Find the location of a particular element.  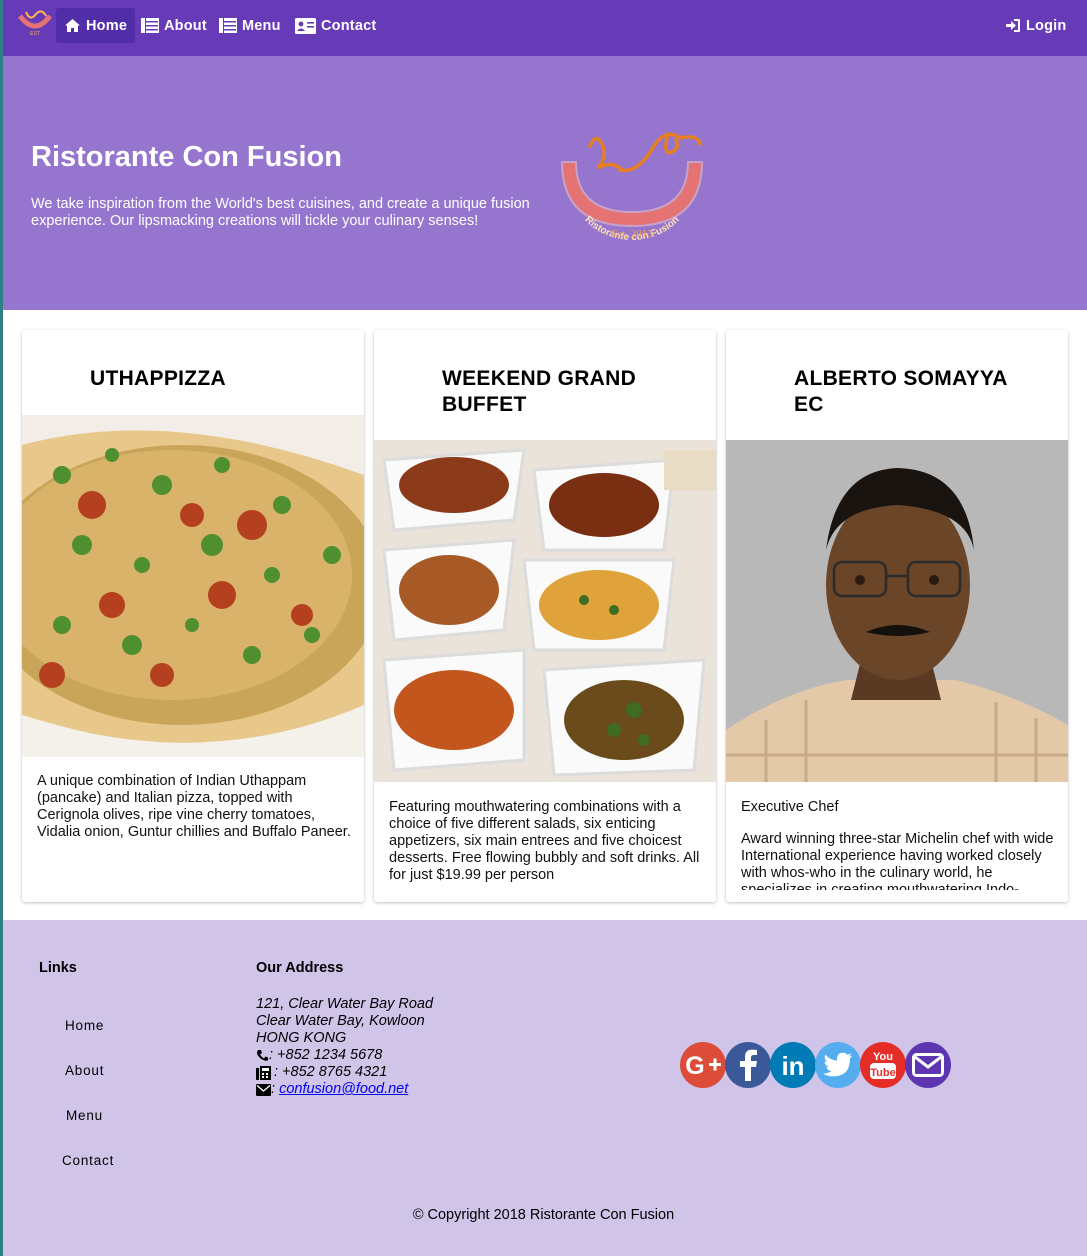

window-edge is located at coordinates (1, 628).